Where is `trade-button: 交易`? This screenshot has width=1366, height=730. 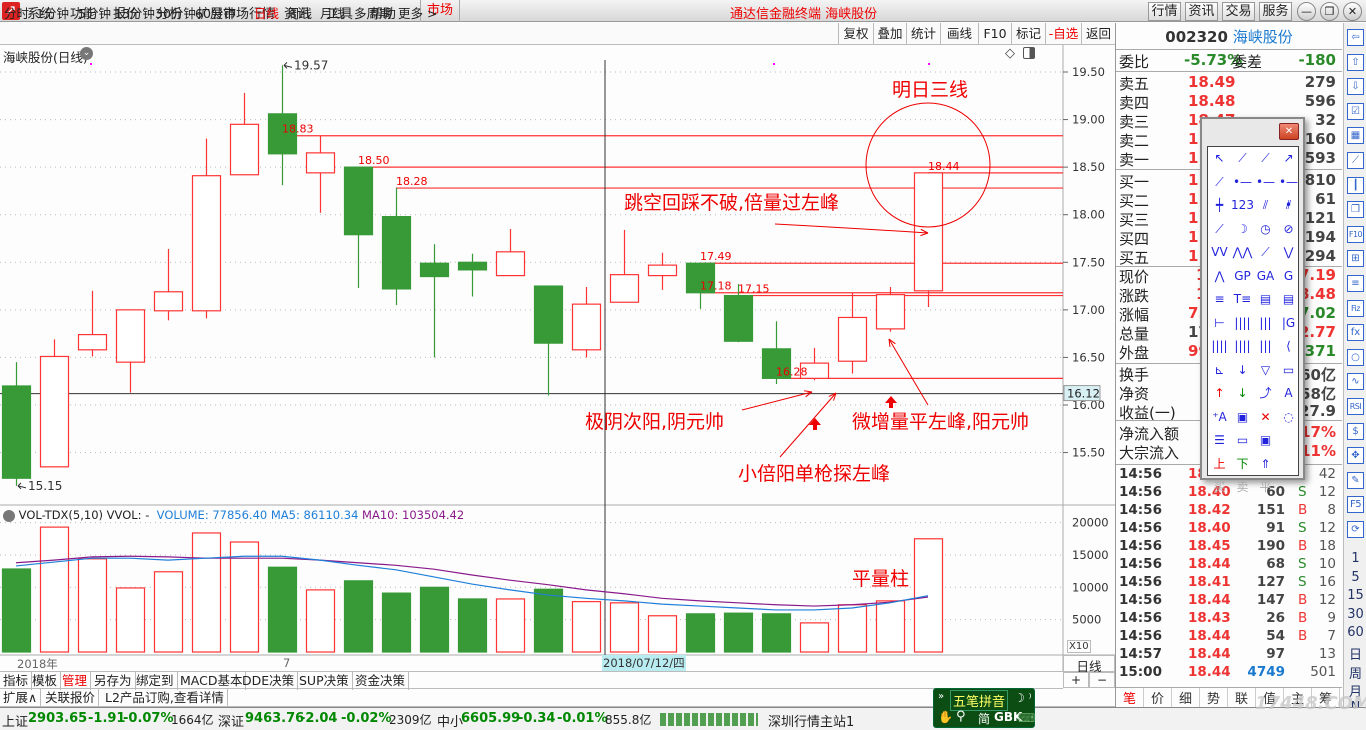 trade-button: 交易 is located at coordinates (1238, 11).